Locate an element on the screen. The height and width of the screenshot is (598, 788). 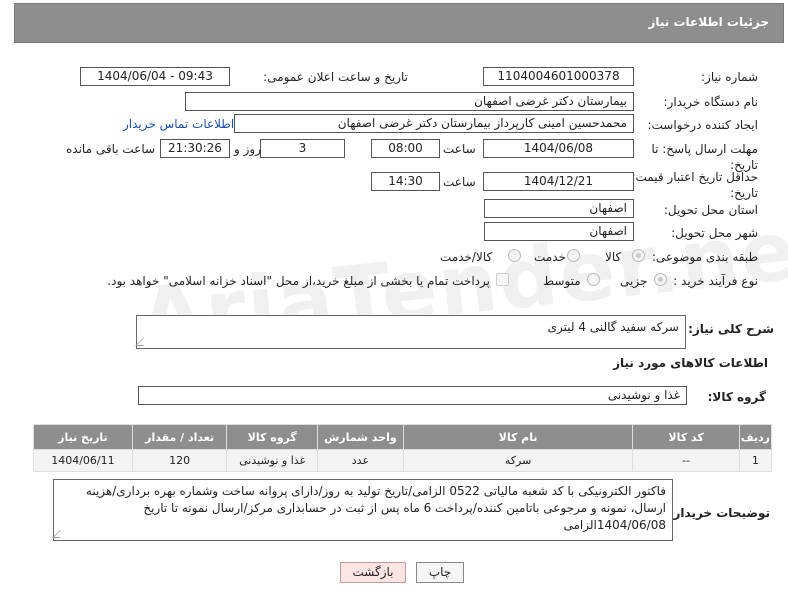
need-number-field: 1104004601000378 is located at coordinates (558, 76).